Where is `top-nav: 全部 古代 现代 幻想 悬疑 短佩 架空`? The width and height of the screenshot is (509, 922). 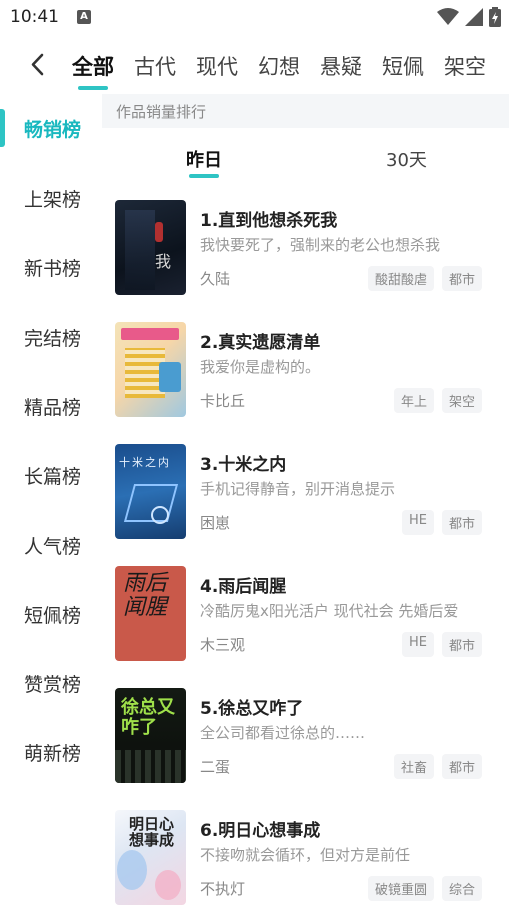
top-nav: 全部 古代 现代 幻想 悬疑 短佩 架空 is located at coordinates (254, 66).